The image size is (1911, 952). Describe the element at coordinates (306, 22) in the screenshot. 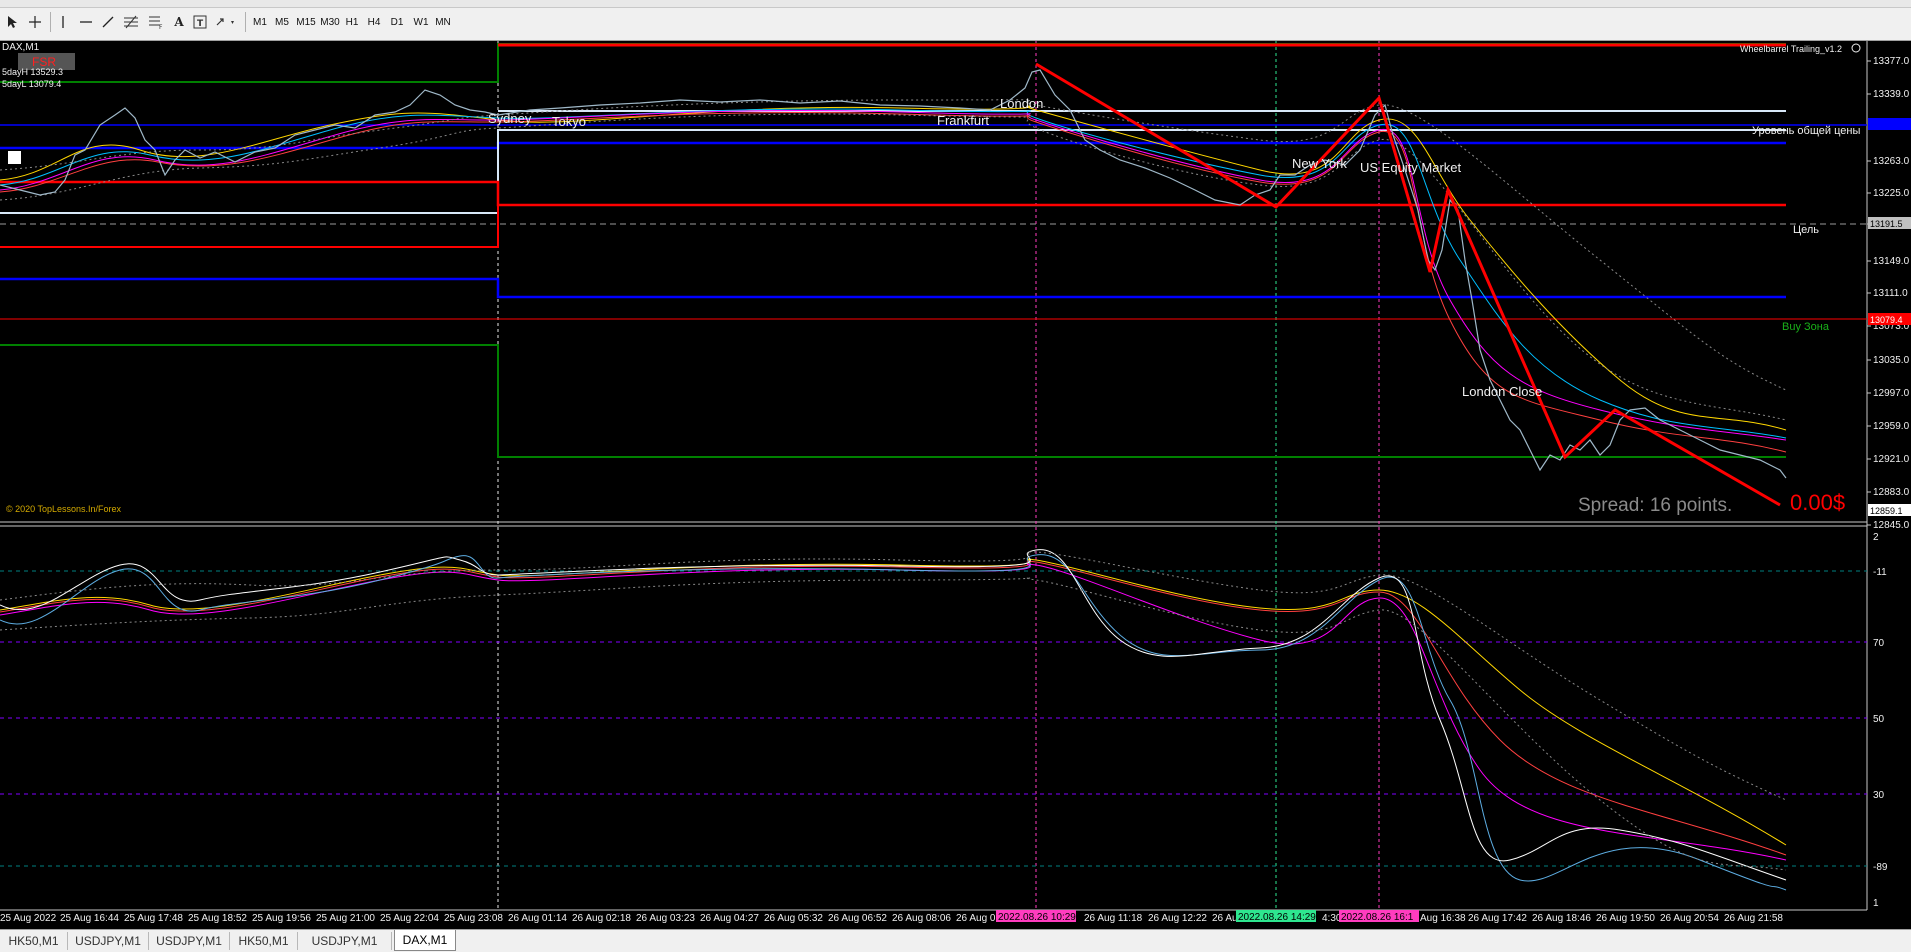

I see `timeframe-m15: M15` at that location.